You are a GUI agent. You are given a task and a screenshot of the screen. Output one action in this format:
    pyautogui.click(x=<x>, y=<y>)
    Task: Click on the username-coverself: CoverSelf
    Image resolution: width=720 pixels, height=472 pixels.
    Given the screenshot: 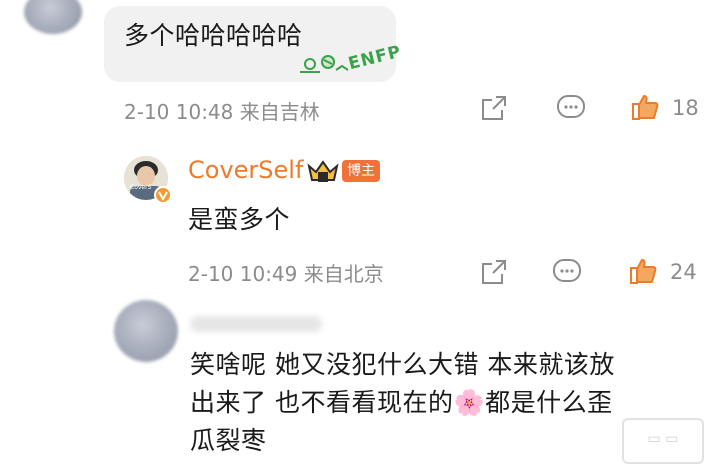 What is the action you would take?
    pyautogui.click(x=245, y=170)
    